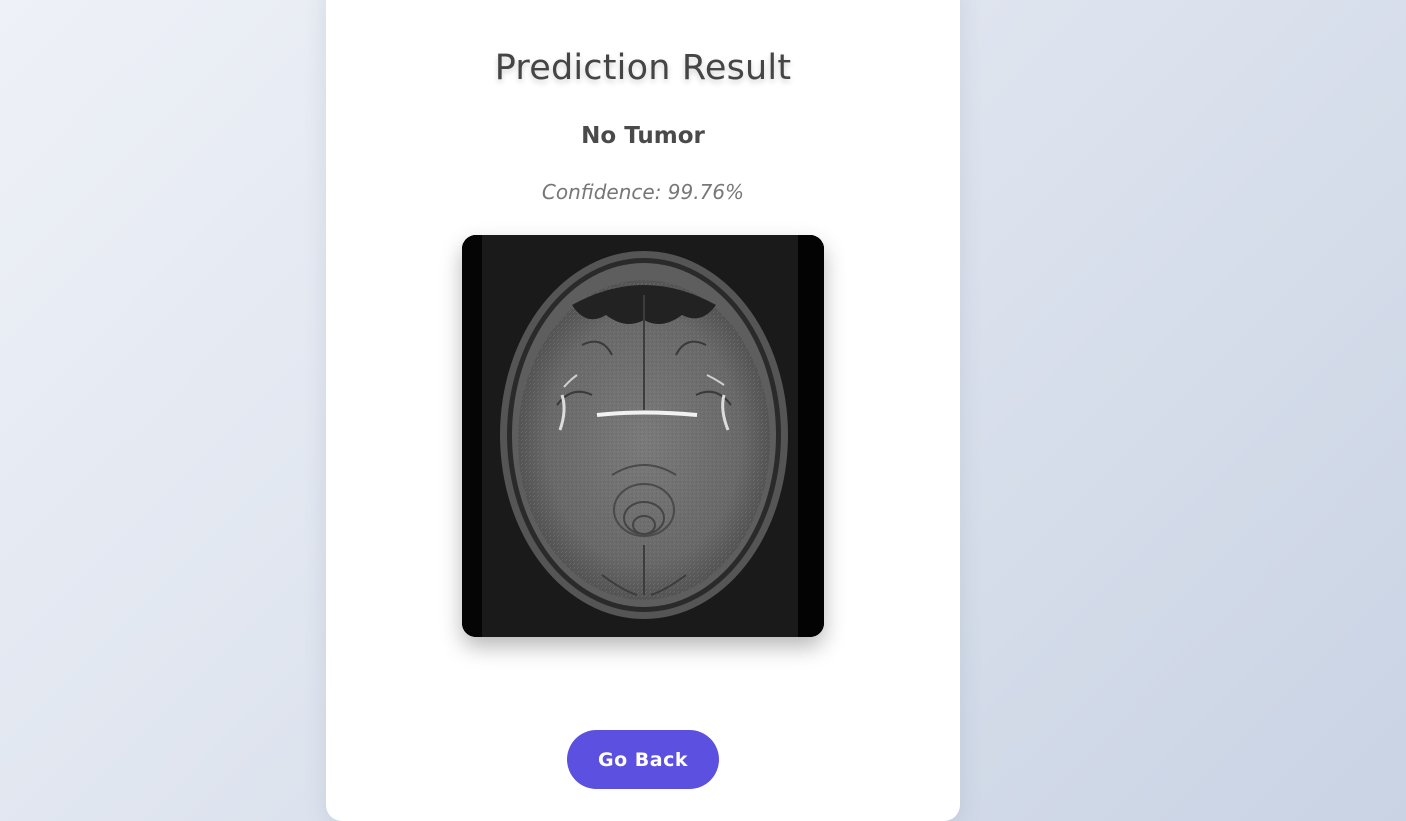 Image resolution: width=1406 pixels, height=821 pixels. Describe the element at coordinates (643, 136) in the screenshot. I see `prediction-label: No Tumor` at that location.